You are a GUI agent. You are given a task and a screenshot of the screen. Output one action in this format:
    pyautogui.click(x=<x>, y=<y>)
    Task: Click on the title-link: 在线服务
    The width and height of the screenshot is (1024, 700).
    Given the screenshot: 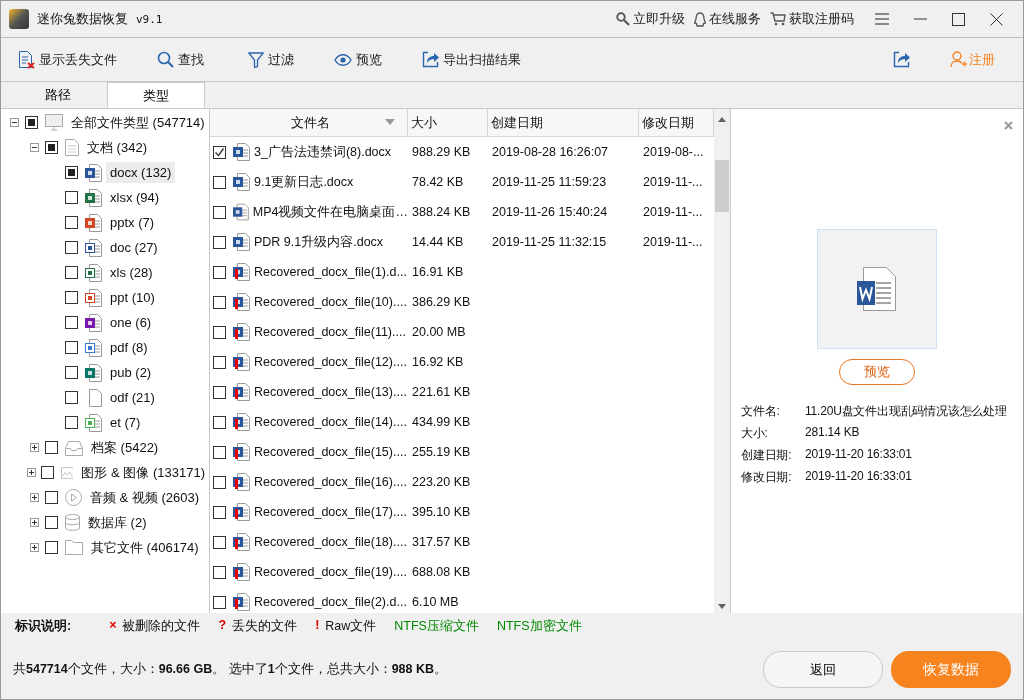 What is the action you would take?
    pyautogui.click(x=727, y=19)
    